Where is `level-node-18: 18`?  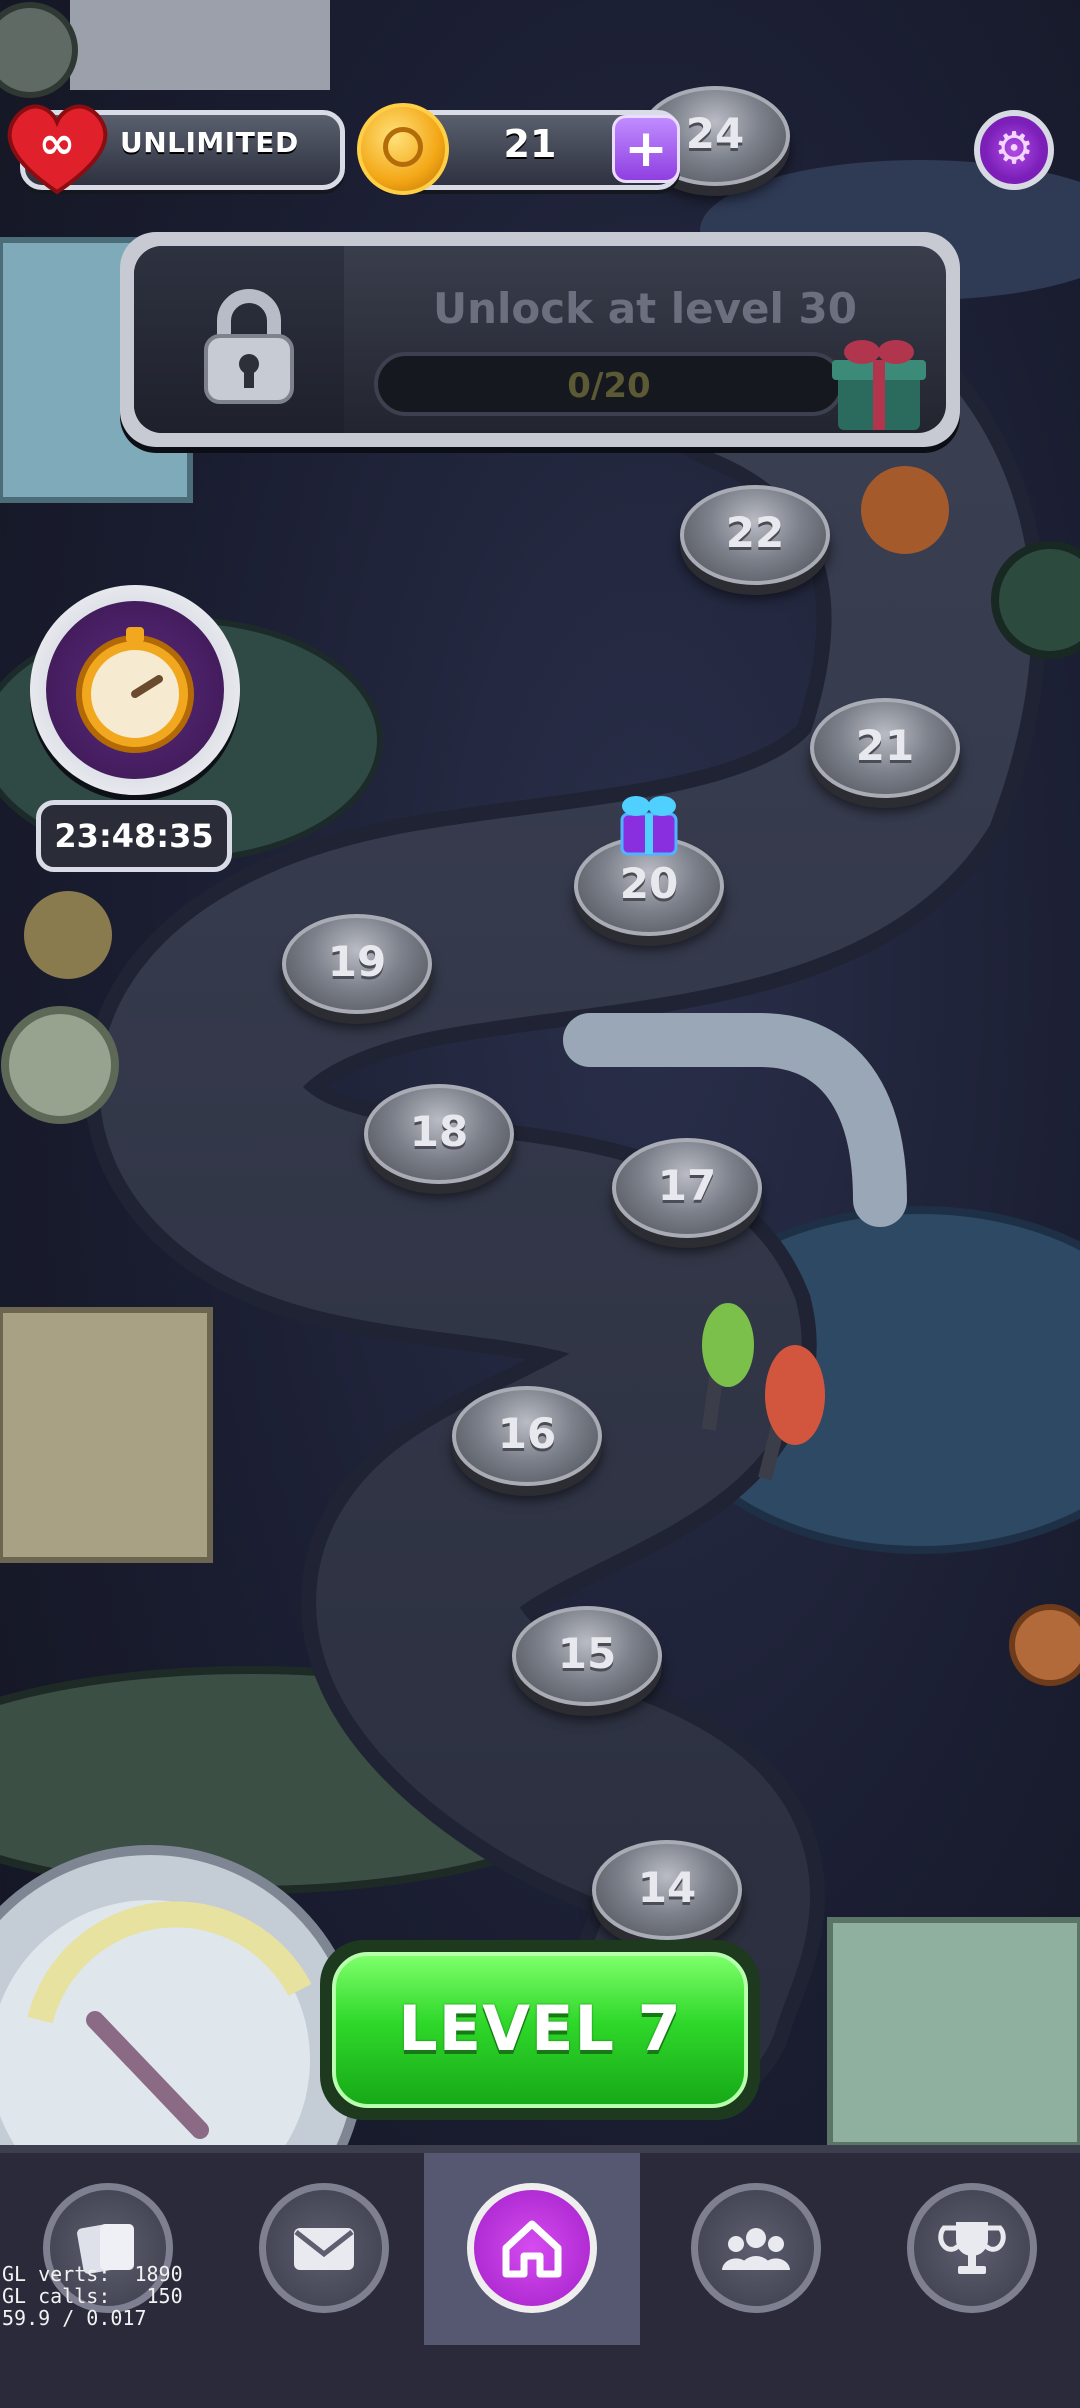 level-node-18: 18 is located at coordinates (439, 1134).